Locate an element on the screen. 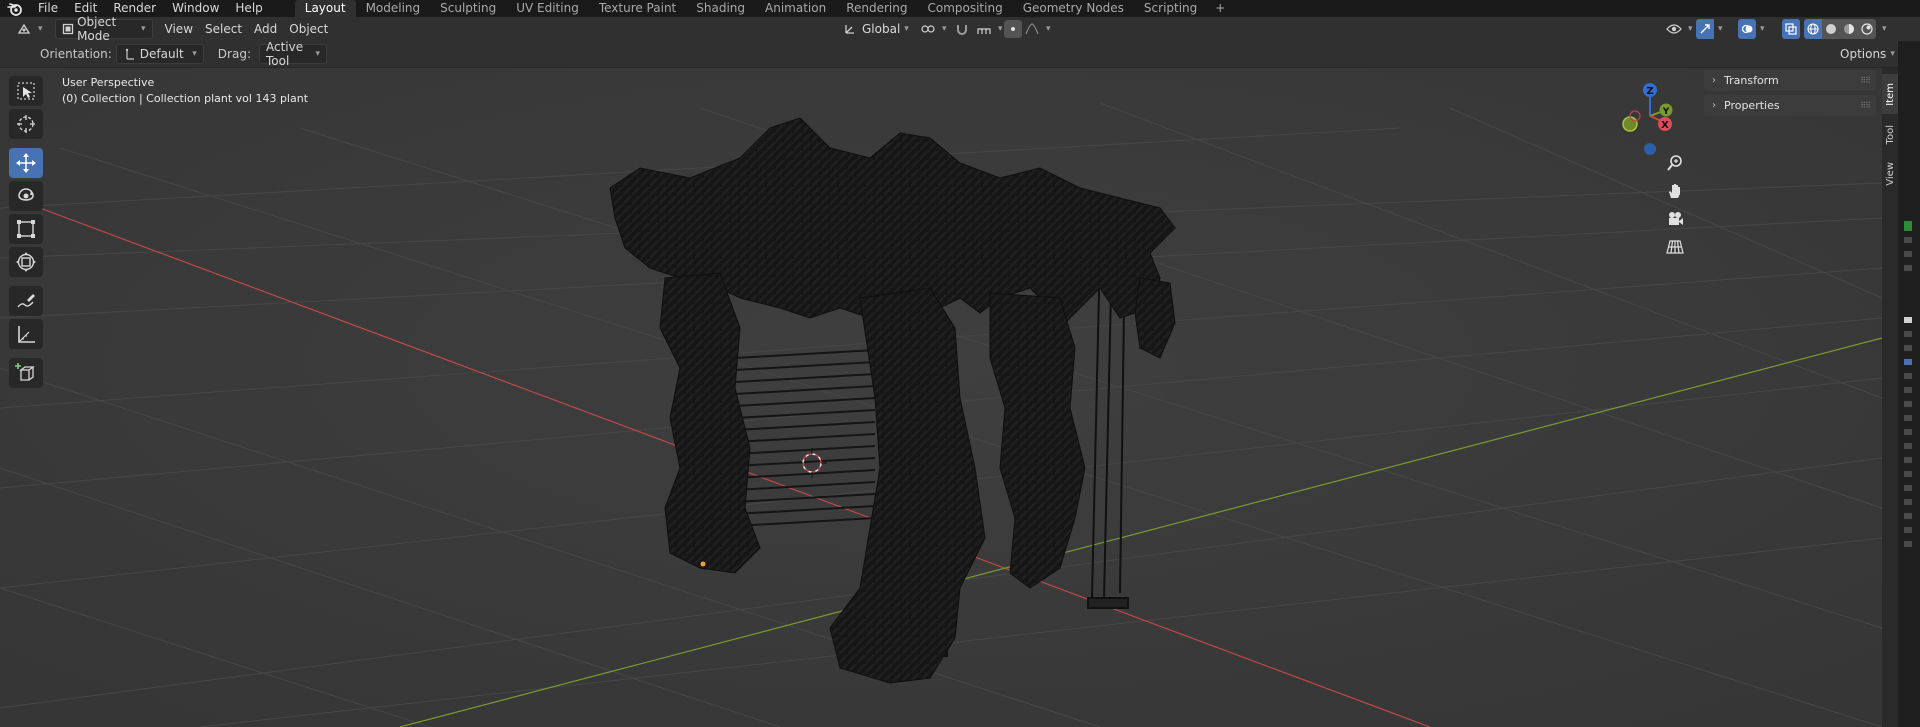 Image resolution: width=1920 pixels, height=727 pixels. menu-file: File is located at coordinates (48, 8).